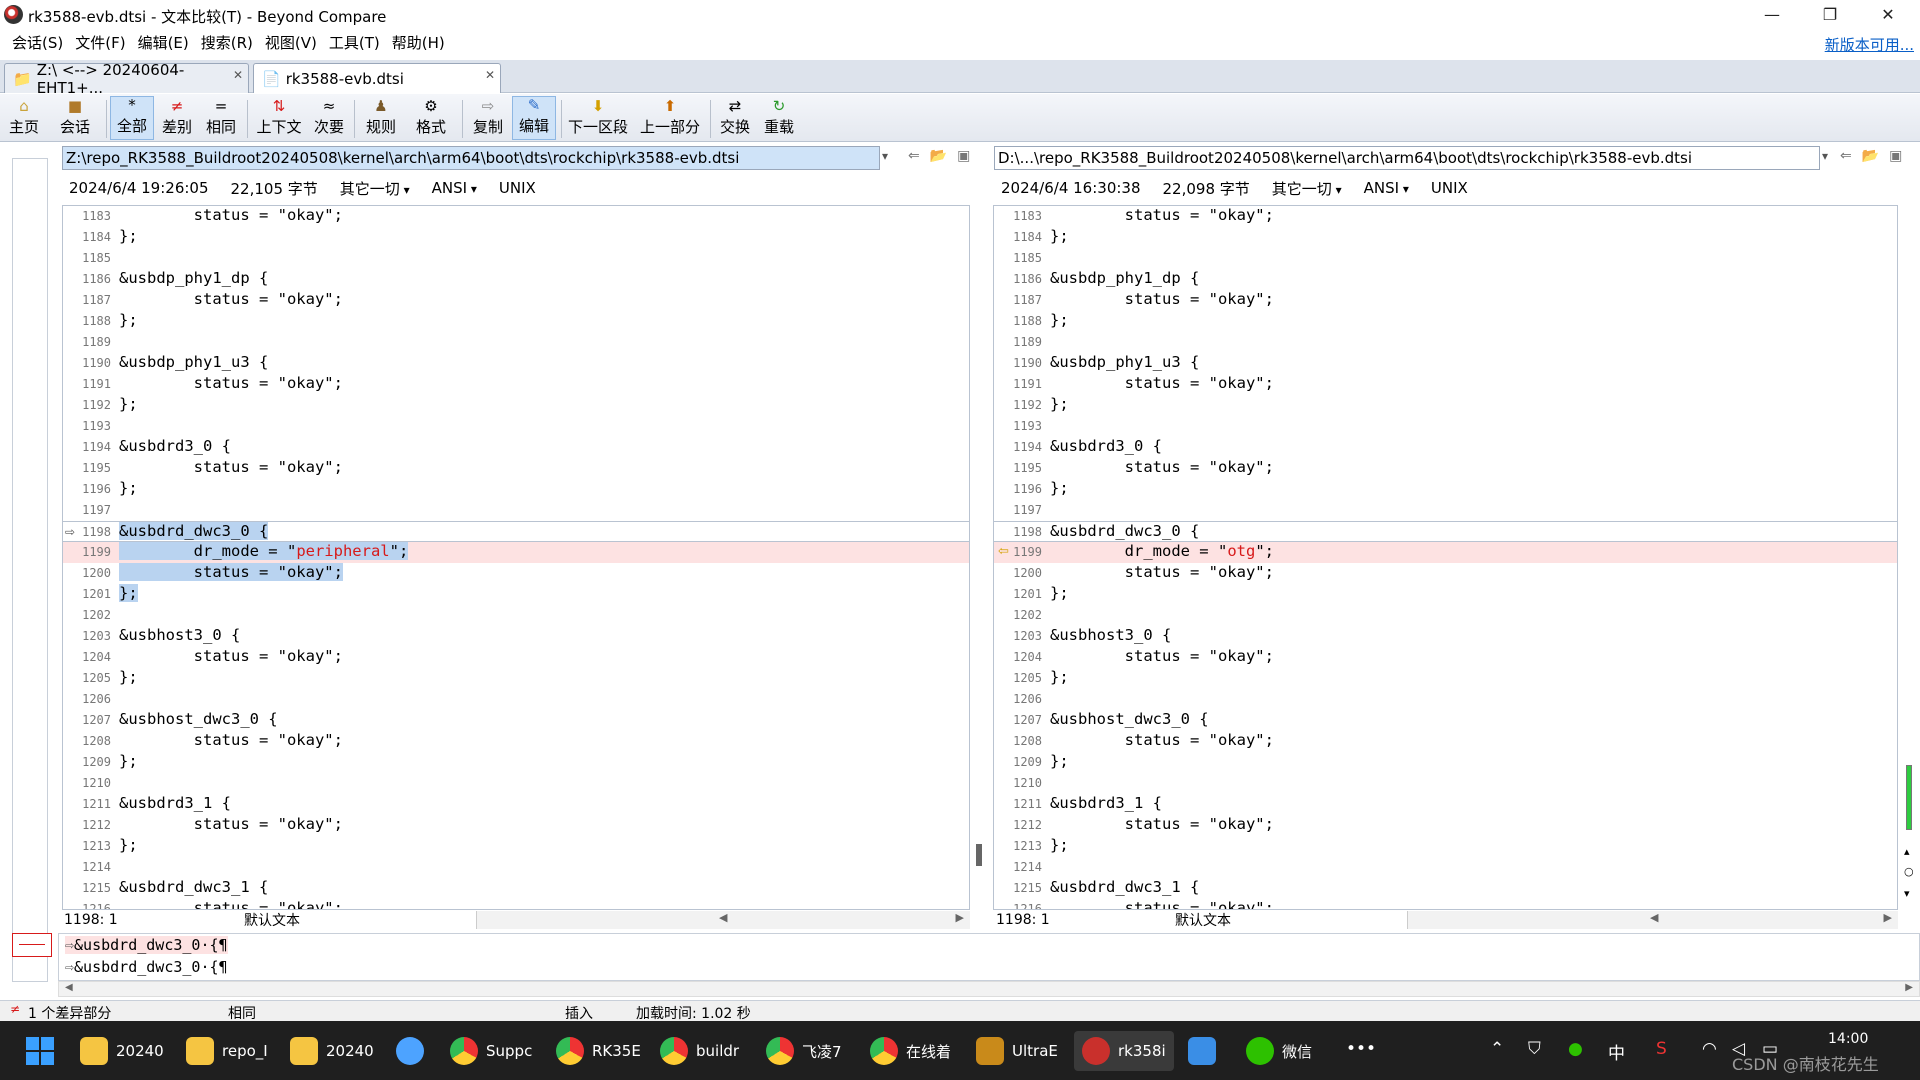  Describe the element at coordinates (516, 762) in the screenshot. I see `code-line: 1209};` at that location.